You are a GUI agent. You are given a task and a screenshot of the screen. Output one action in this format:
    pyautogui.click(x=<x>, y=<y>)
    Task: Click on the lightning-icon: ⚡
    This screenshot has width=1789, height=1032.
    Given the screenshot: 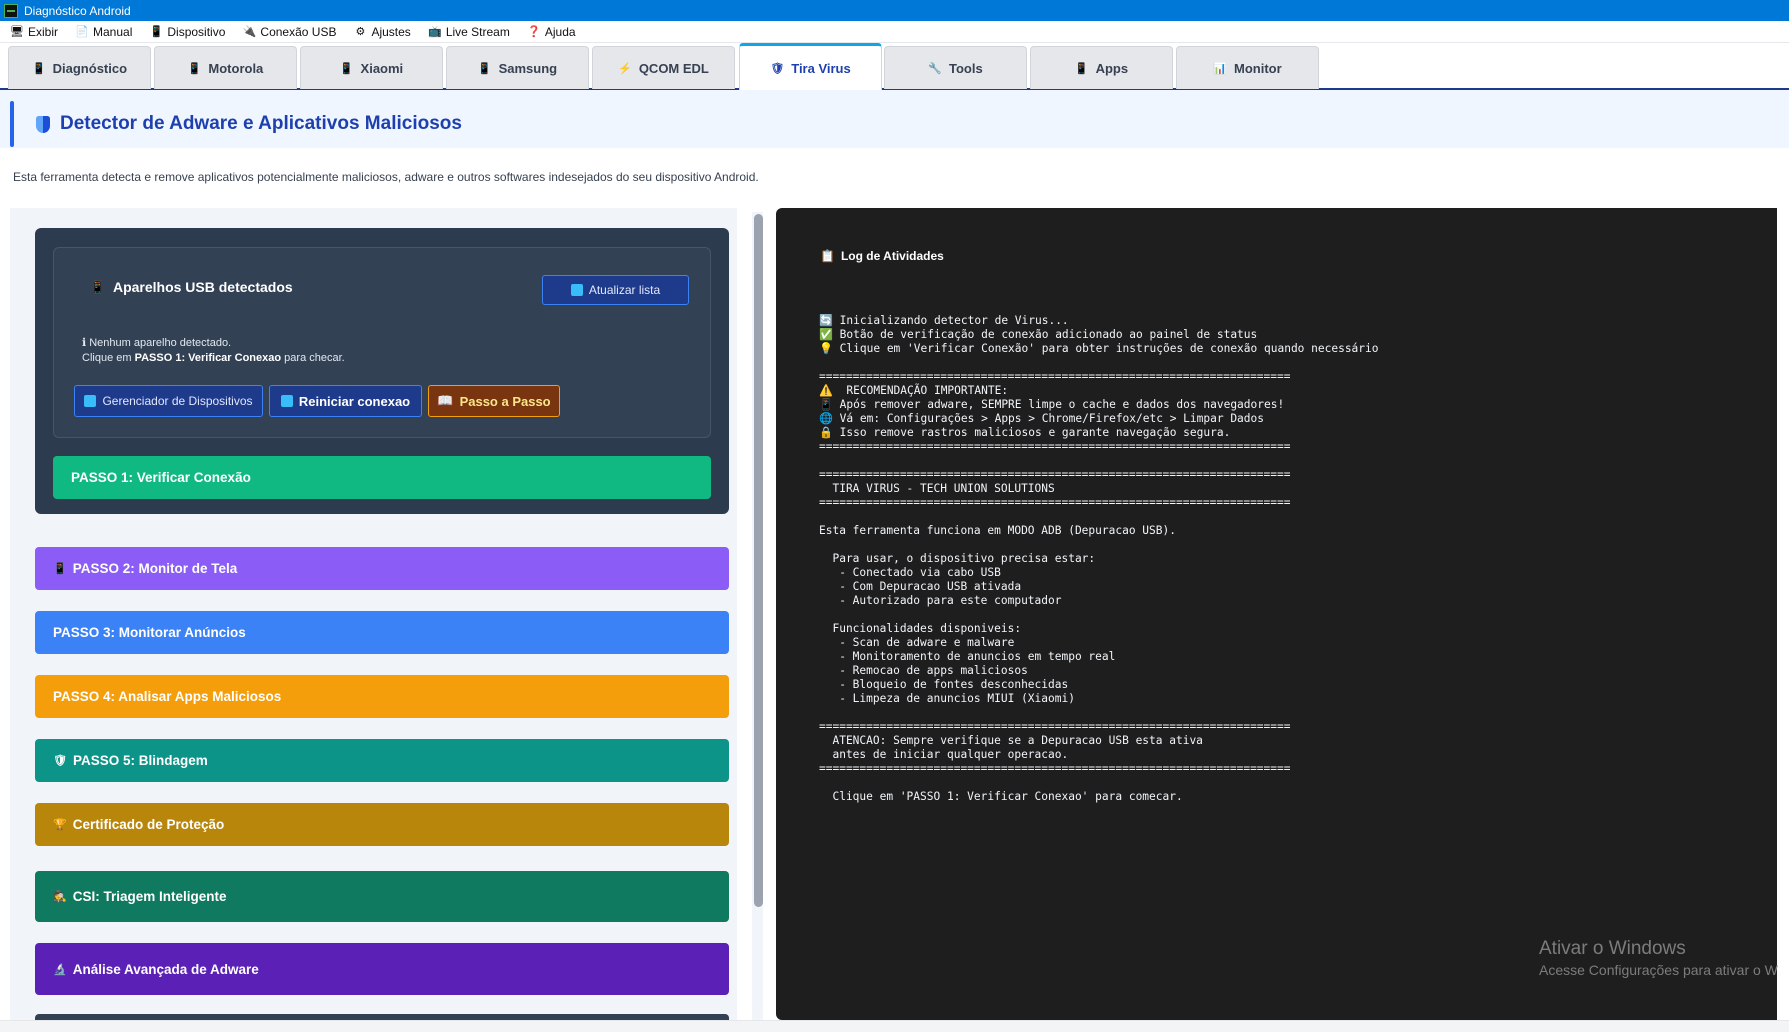 What is the action you would take?
    pyautogui.click(x=625, y=68)
    